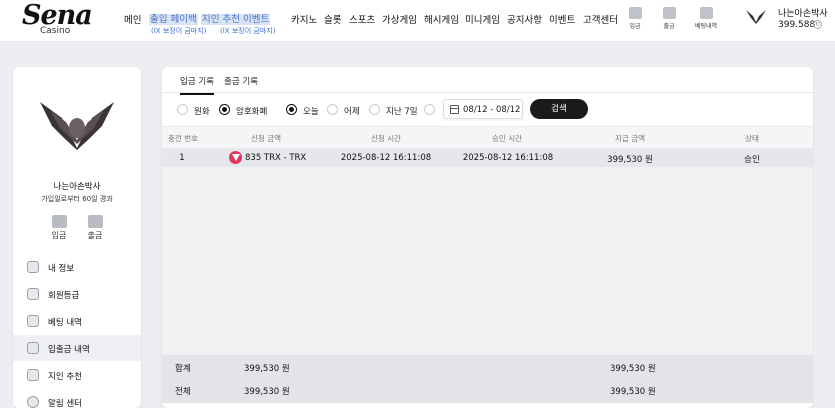  Describe the element at coordinates (33, 375) in the screenshot. I see `referral-icon` at that location.